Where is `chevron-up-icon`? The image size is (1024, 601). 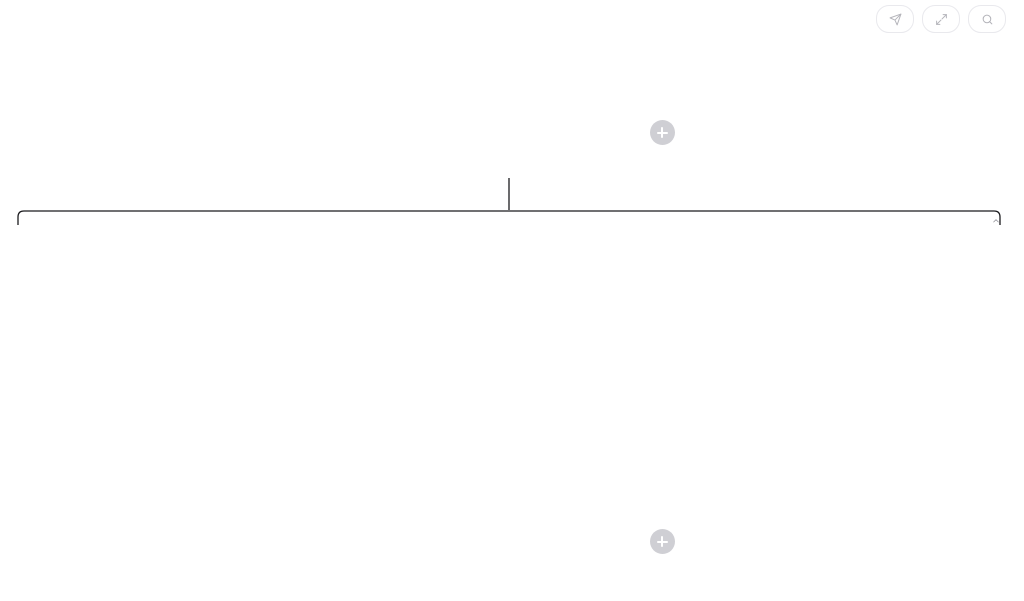 chevron-up-icon is located at coordinates (996, 222).